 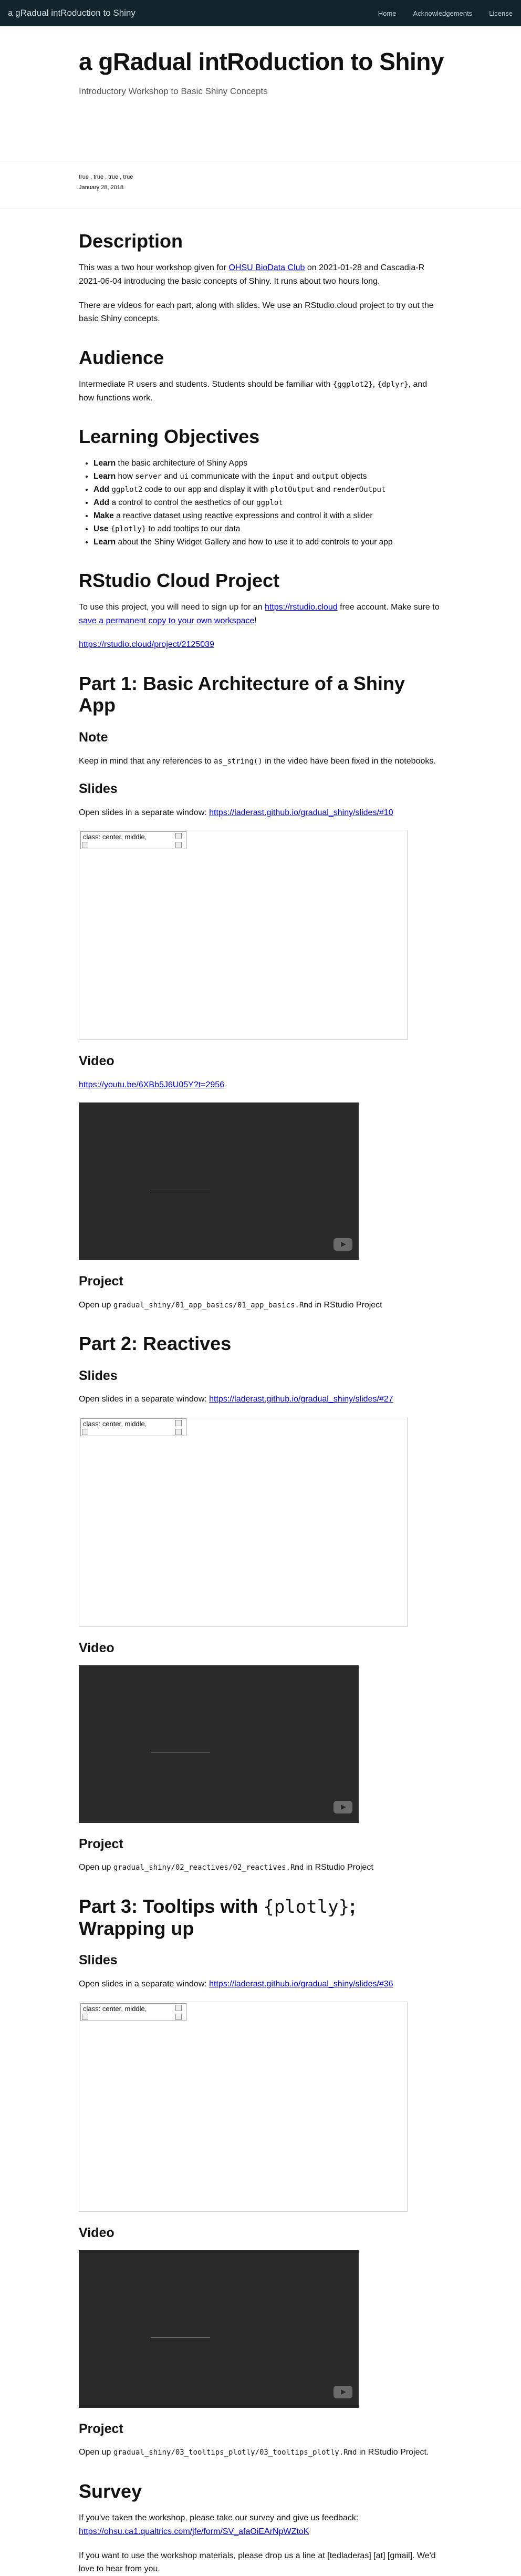 What do you see at coordinates (126, 476) in the screenshot?
I see `objective-text: how` at bounding box center [126, 476].